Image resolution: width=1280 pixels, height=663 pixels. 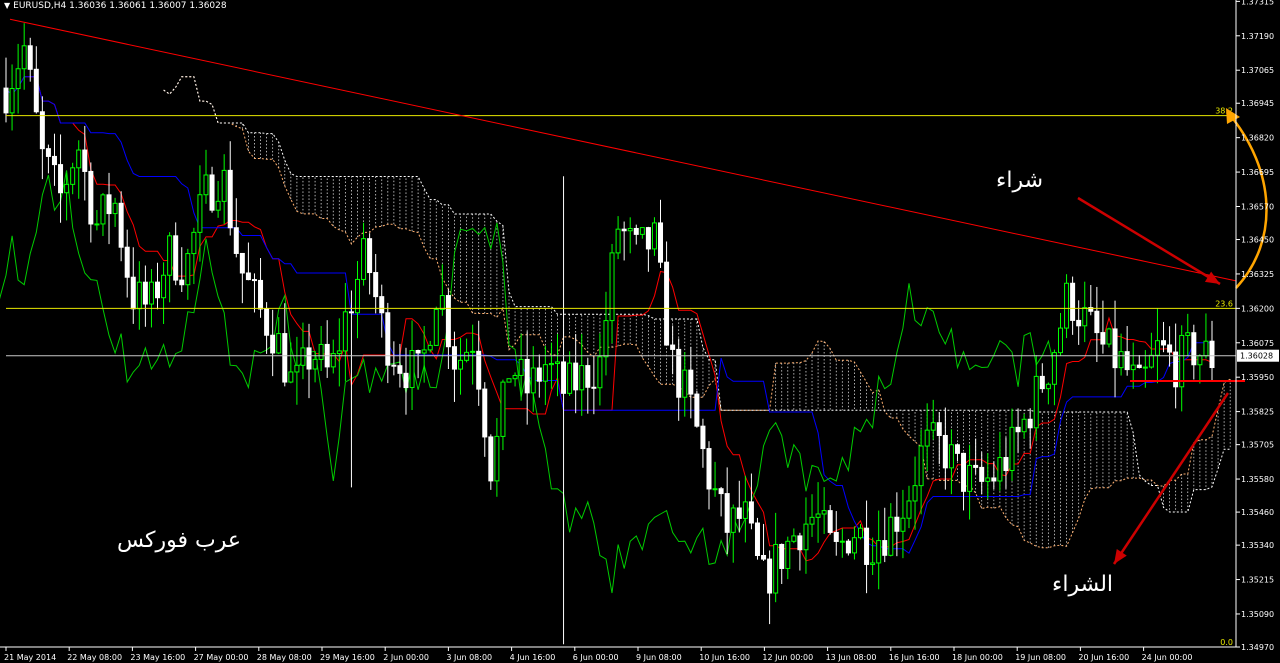 What do you see at coordinates (1257, 240) in the screenshot?
I see `y-tick-label: 1.36450` at bounding box center [1257, 240].